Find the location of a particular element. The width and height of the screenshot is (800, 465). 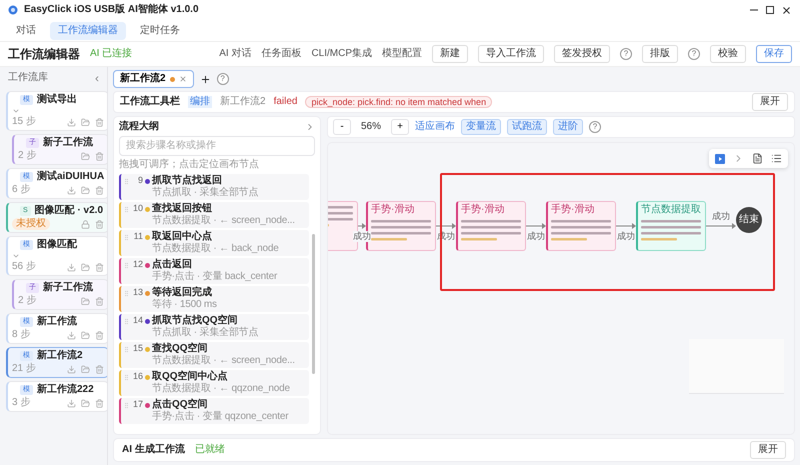

connection-status: AI 已连接 is located at coordinates (111, 54).